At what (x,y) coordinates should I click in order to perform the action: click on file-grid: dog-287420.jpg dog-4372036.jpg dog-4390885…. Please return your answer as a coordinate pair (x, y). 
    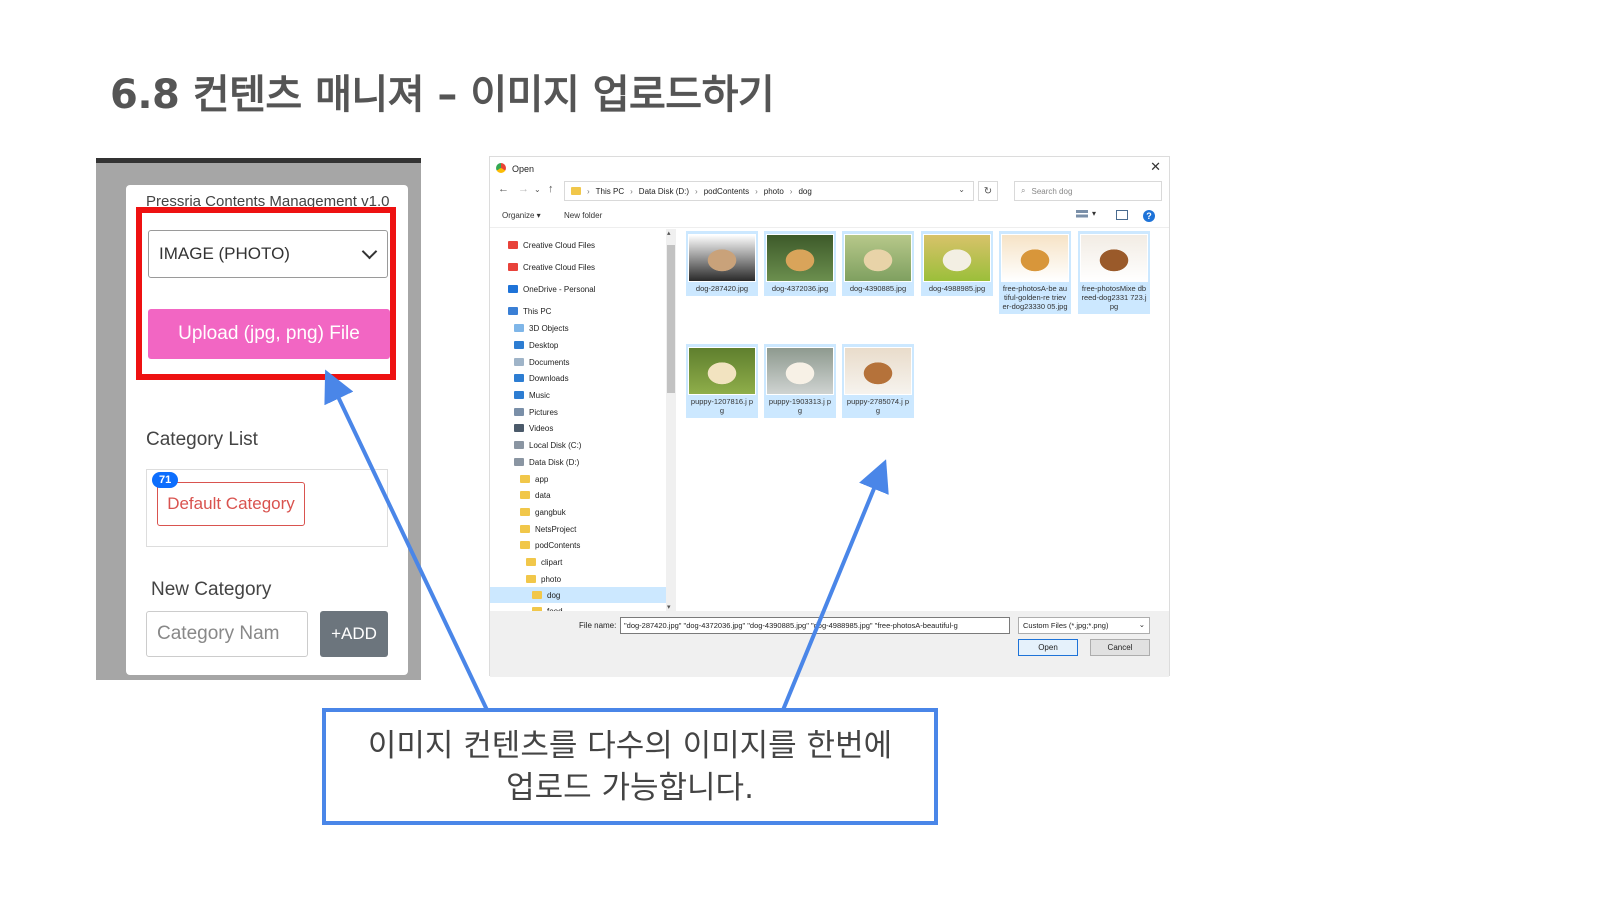
    Looking at the image, I should click on (926, 421).